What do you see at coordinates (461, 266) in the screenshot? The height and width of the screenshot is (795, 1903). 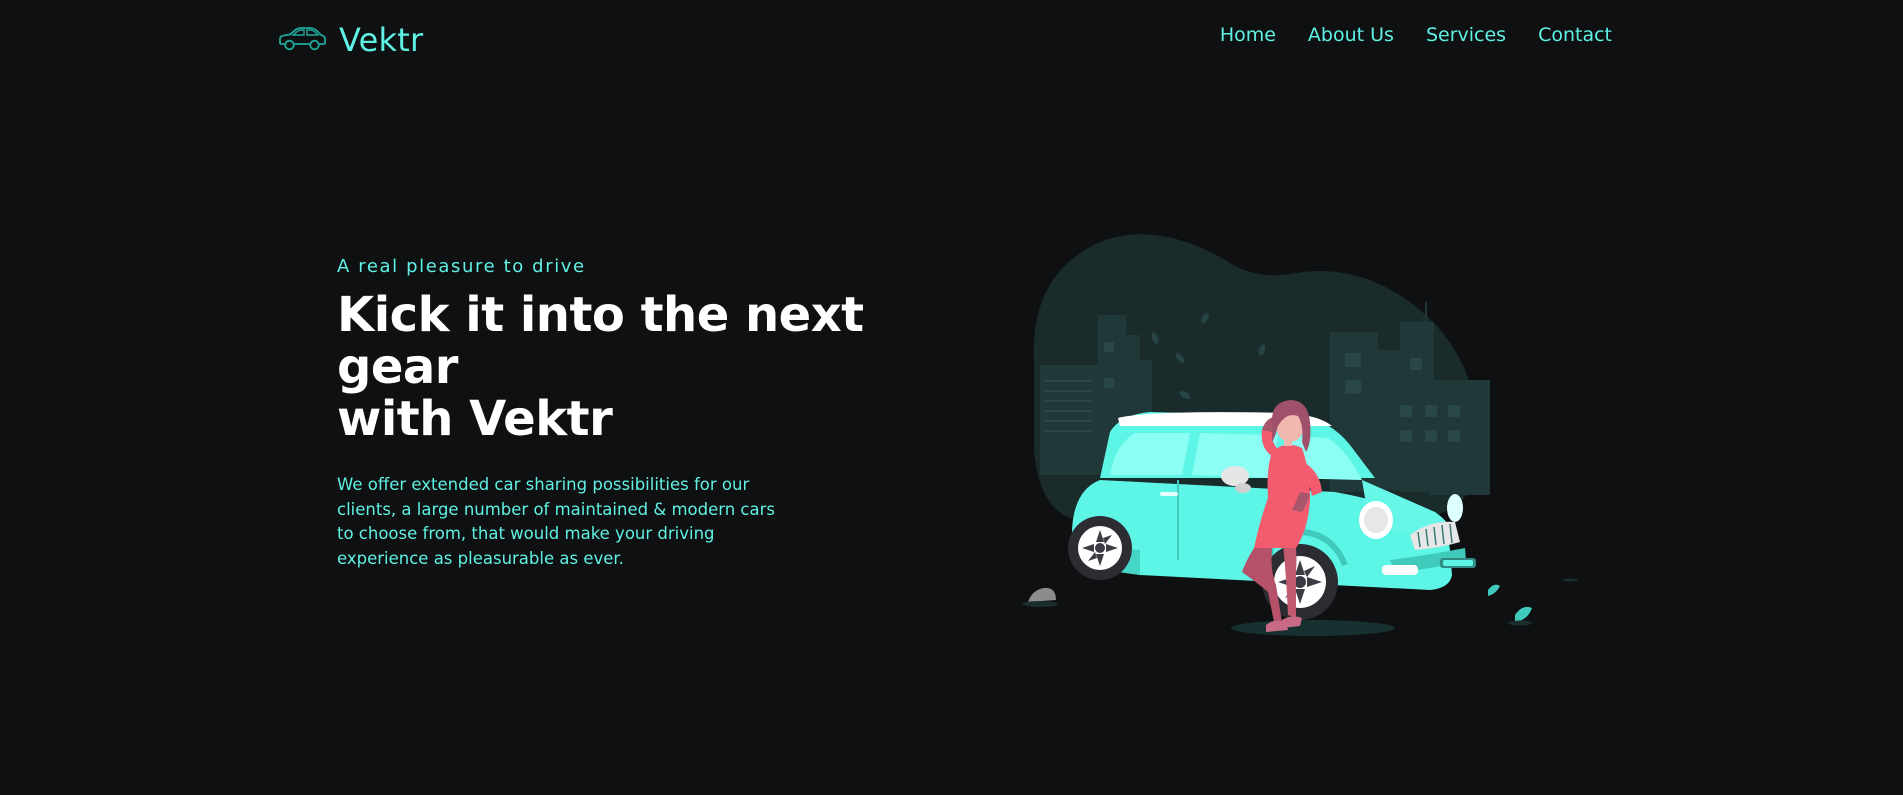 I see `hero-eyebrow: A real pleasure to drive` at bounding box center [461, 266].